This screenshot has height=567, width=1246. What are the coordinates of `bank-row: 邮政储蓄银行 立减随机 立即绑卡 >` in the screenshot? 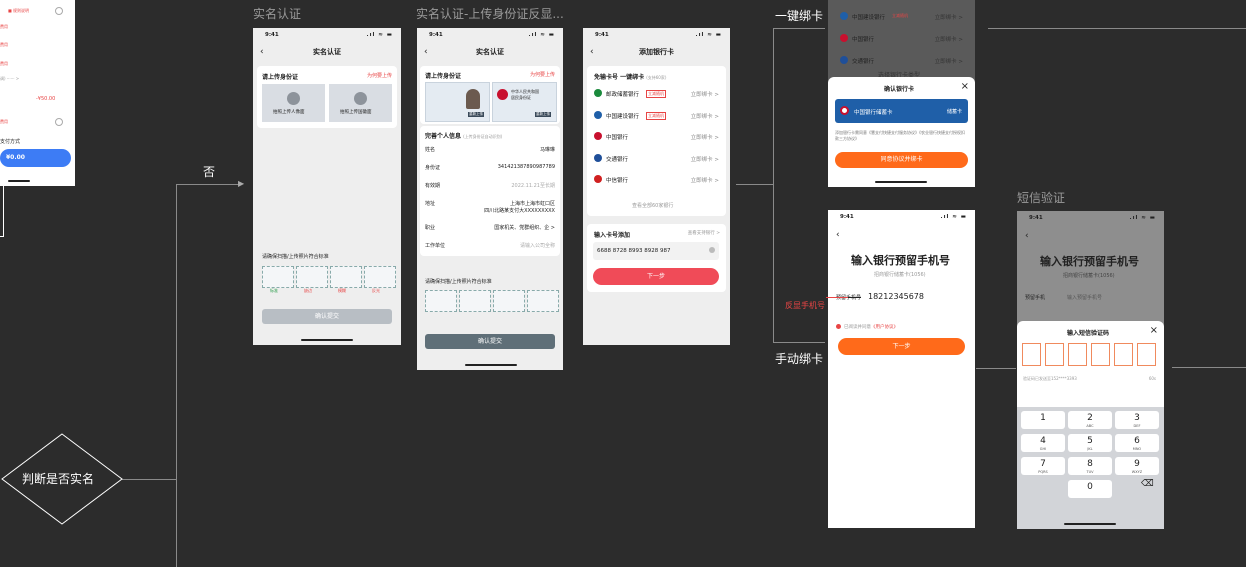 It's located at (656, 94).